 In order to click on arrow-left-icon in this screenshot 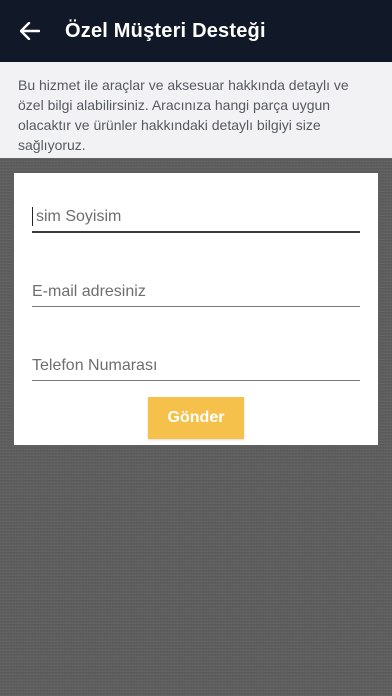, I will do `click(30, 31)`.